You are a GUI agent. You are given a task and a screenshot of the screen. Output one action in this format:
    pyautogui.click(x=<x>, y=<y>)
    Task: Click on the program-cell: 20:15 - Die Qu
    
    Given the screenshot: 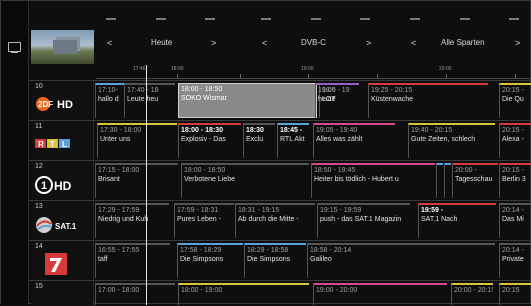 What is the action you would take?
    pyautogui.click(x=515, y=100)
    